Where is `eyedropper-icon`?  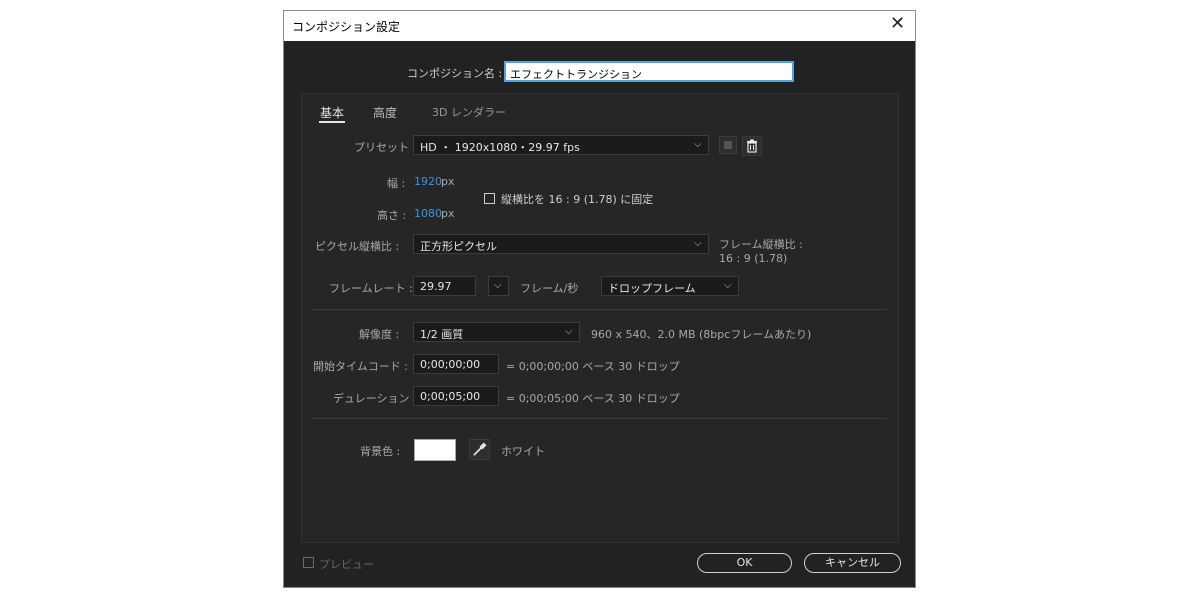 eyedropper-icon is located at coordinates (480, 449).